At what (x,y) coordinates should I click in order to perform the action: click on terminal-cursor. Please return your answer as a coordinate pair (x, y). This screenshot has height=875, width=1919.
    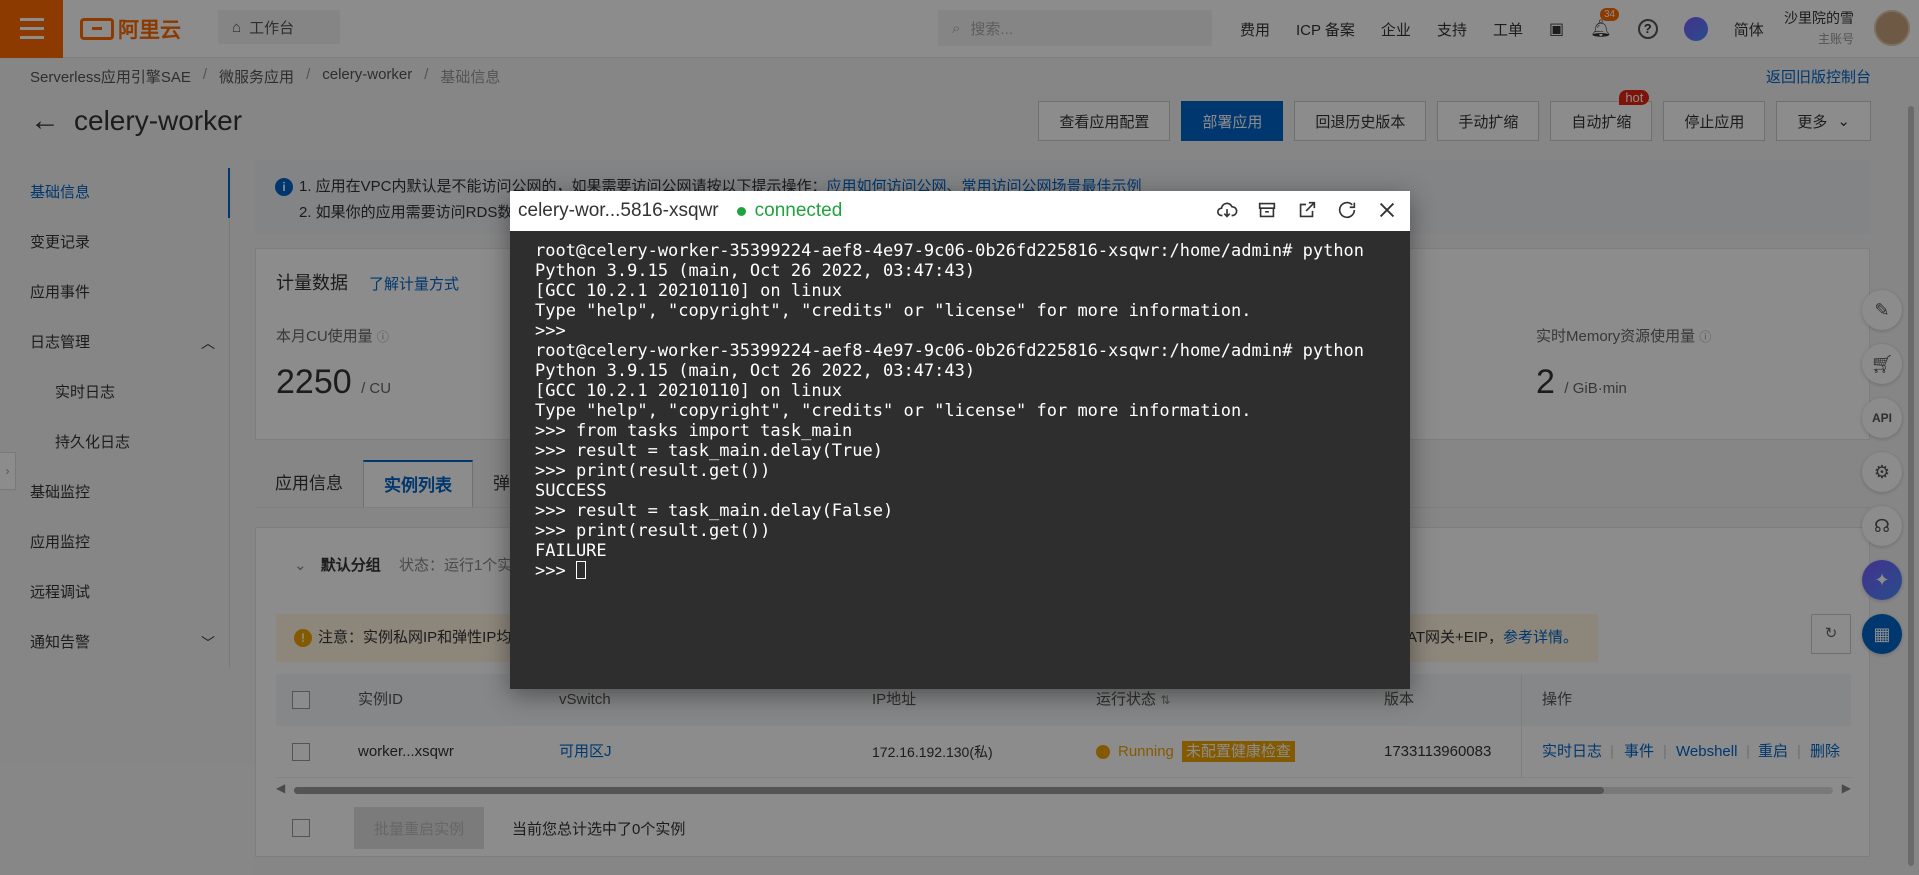
    Looking at the image, I should click on (580, 570).